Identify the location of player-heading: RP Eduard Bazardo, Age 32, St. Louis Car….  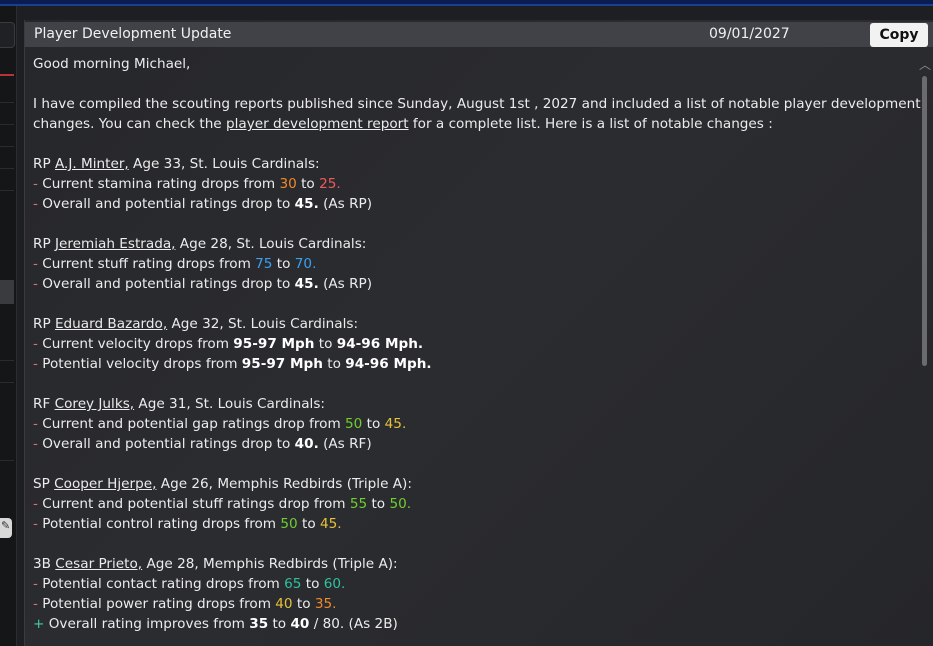
(469, 324).